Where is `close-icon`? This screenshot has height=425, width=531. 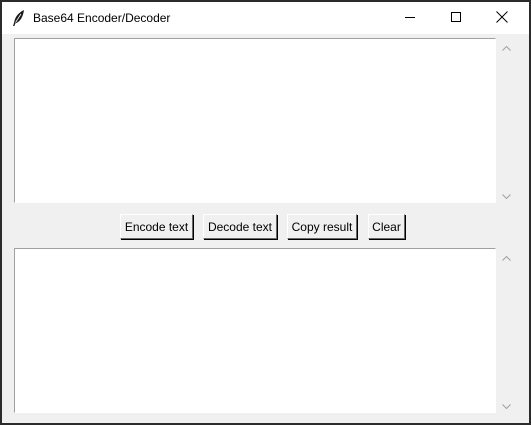 close-icon is located at coordinates (502, 18).